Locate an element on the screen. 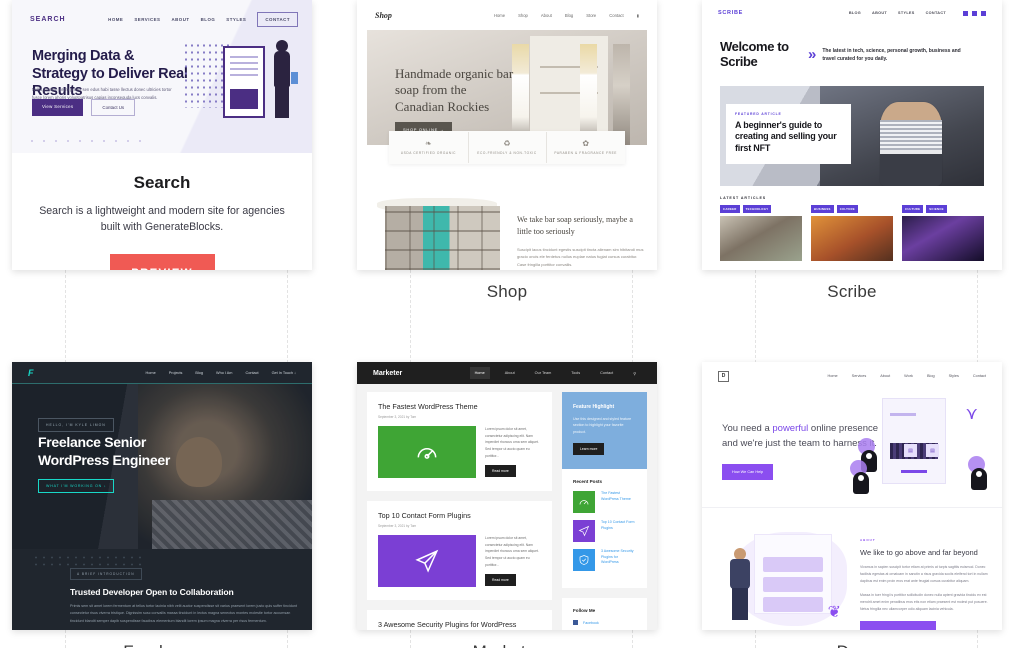 This screenshot has width=1024, height=648. nav-item-store: Store is located at coordinates (591, 15).